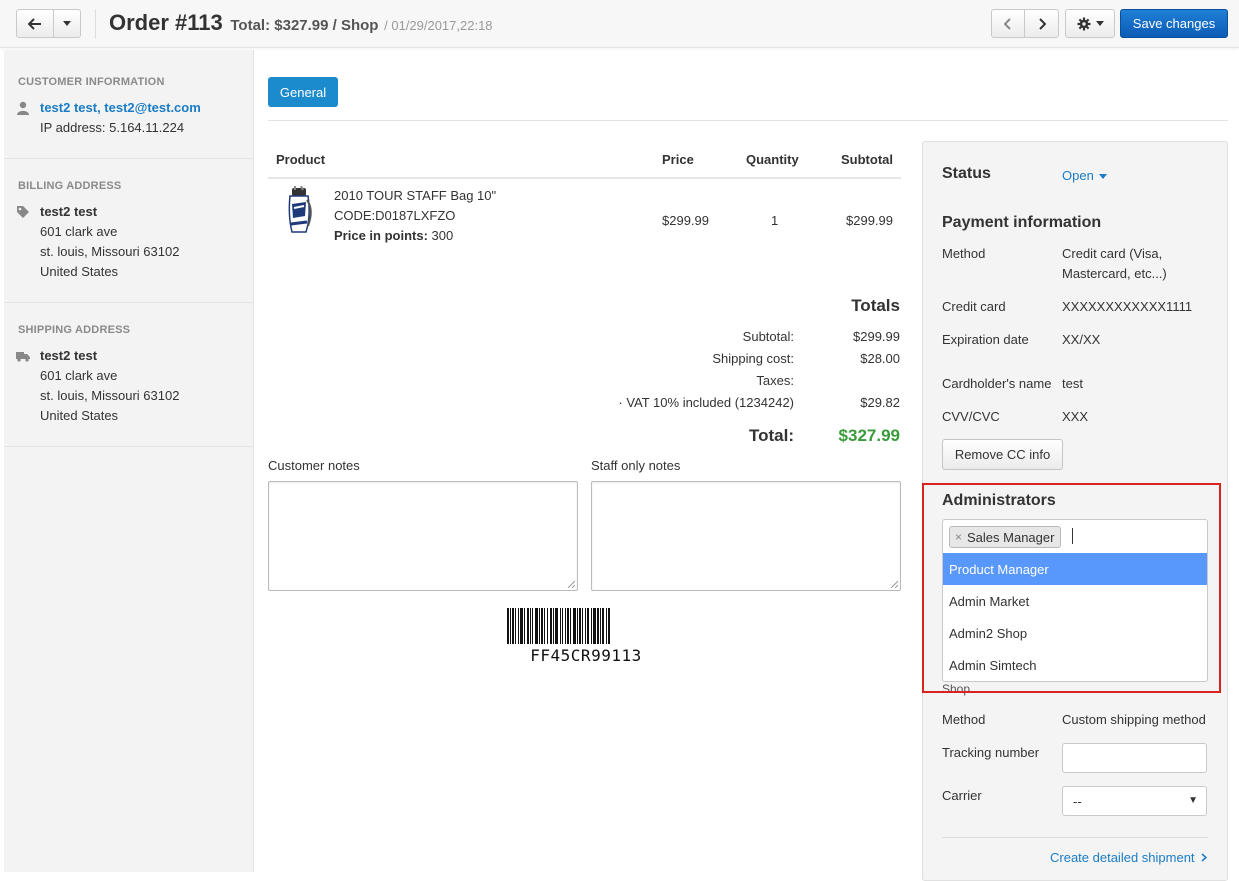  I want to click on shipping-country: United States, so click(79, 415).